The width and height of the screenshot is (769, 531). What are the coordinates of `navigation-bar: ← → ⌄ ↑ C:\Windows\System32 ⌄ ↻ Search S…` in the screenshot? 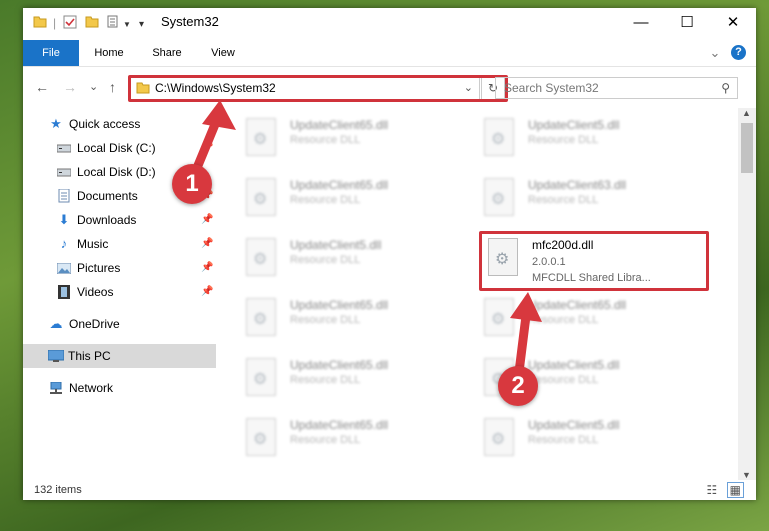 It's located at (389, 87).